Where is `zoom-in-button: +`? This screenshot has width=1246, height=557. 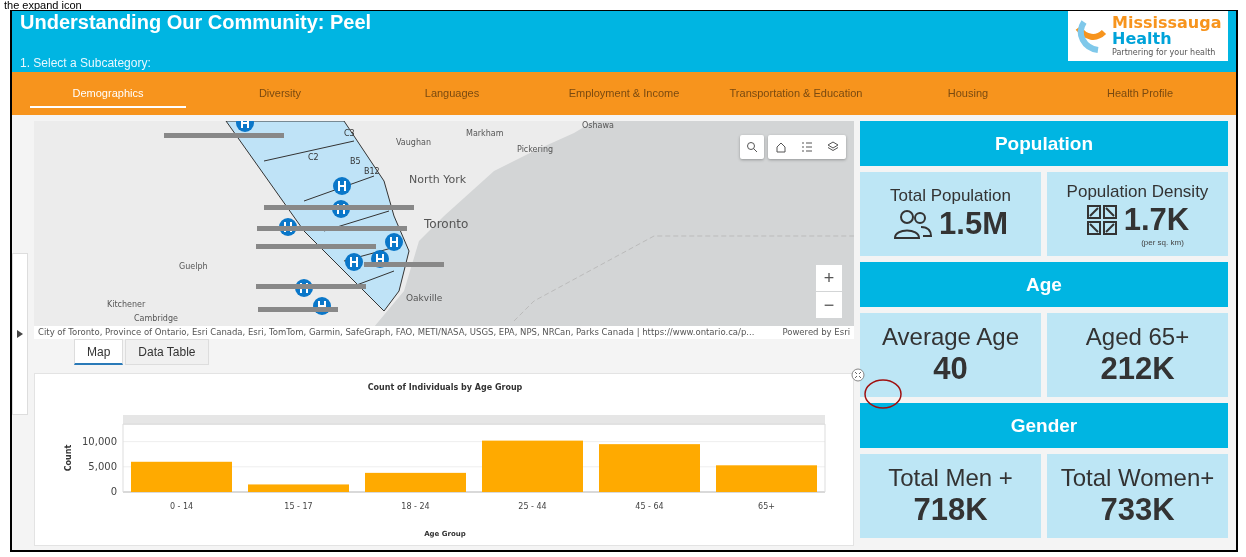
zoom-in-button: + is located at coordinates (829, 278).